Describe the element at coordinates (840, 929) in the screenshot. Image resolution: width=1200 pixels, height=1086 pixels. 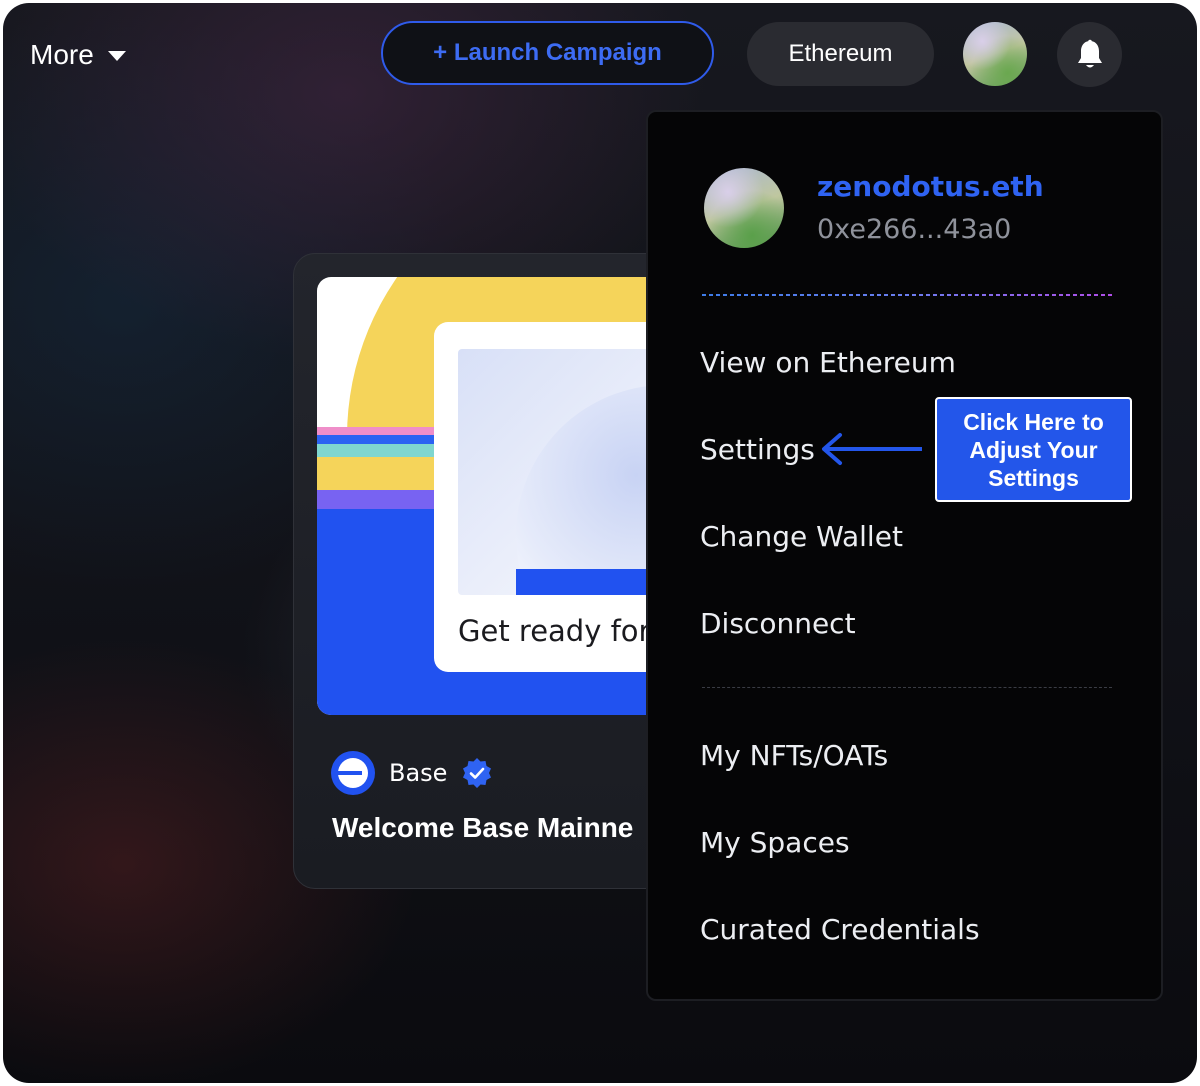
I see `menu-item-curated-credentials: Curated Credentials` at that location.